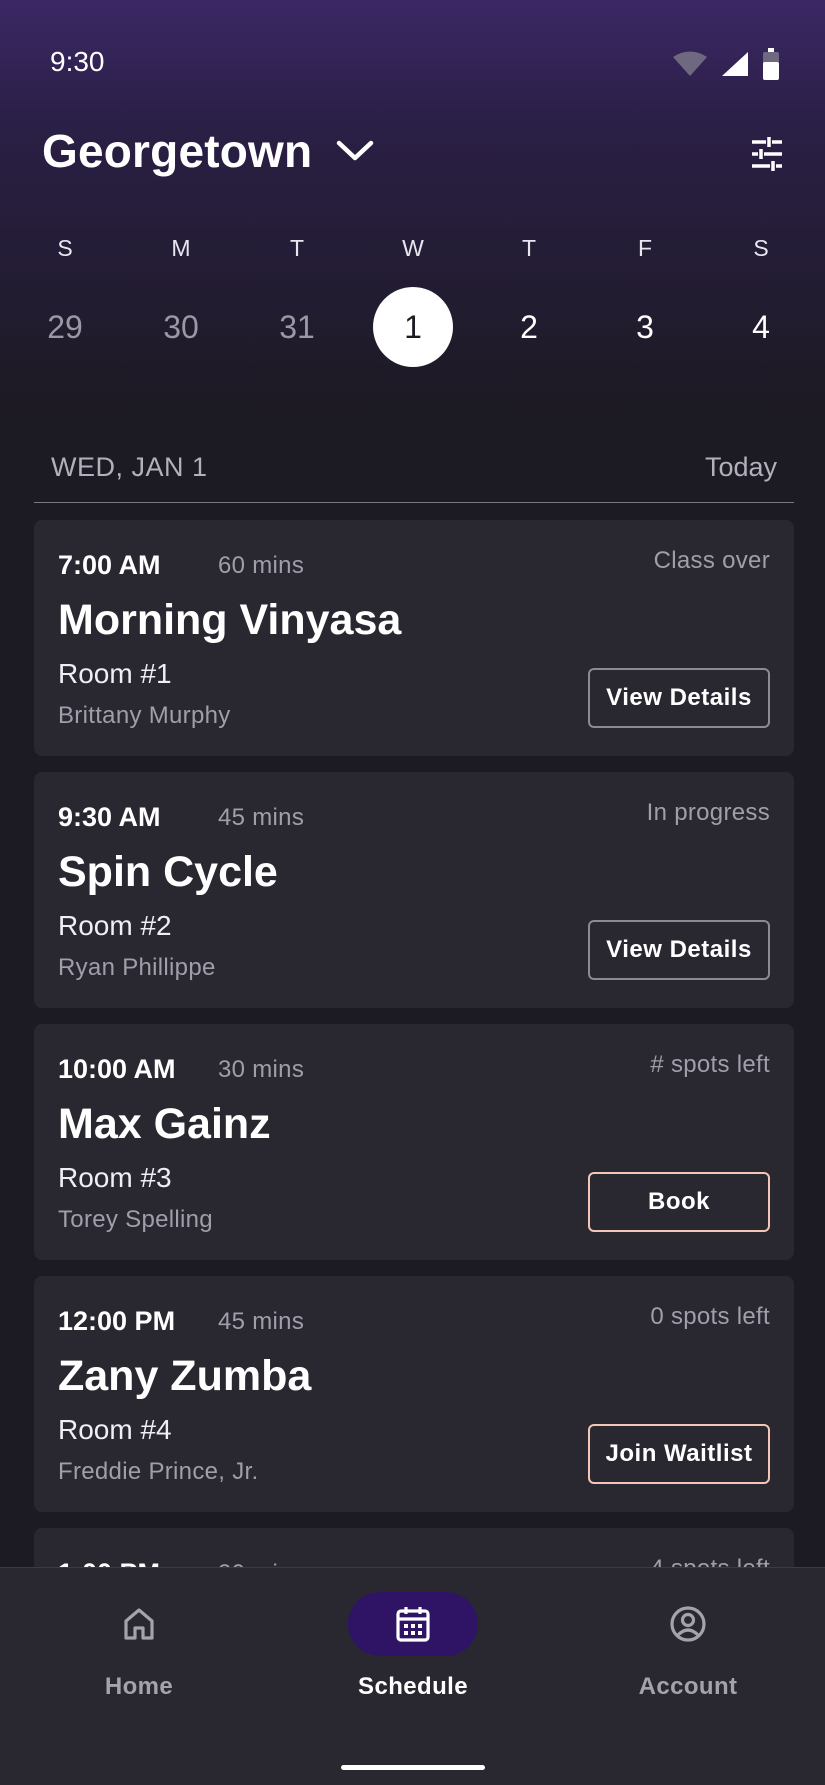 The image size is (825, 1785). I want to click on wifi-icon, so click(690, 63).